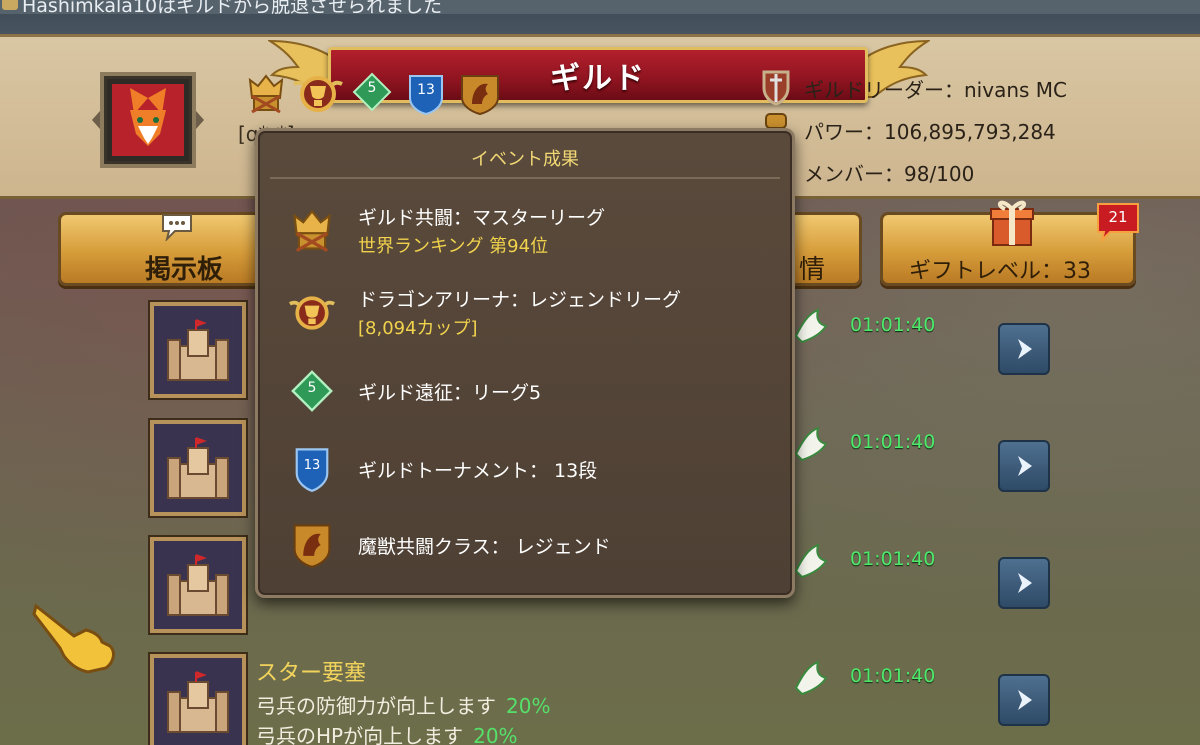 The image size is (1200, 745). What do you see at coordinates (184, 270) in the screenshot?
I see `board-label: 掲示板` at bounding box center [184, 270].